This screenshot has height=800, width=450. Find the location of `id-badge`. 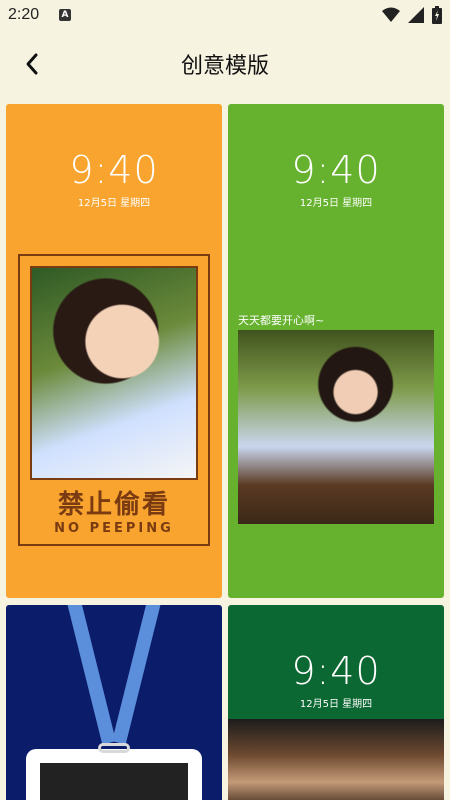

id-badge is located at coordinates (114, 774).